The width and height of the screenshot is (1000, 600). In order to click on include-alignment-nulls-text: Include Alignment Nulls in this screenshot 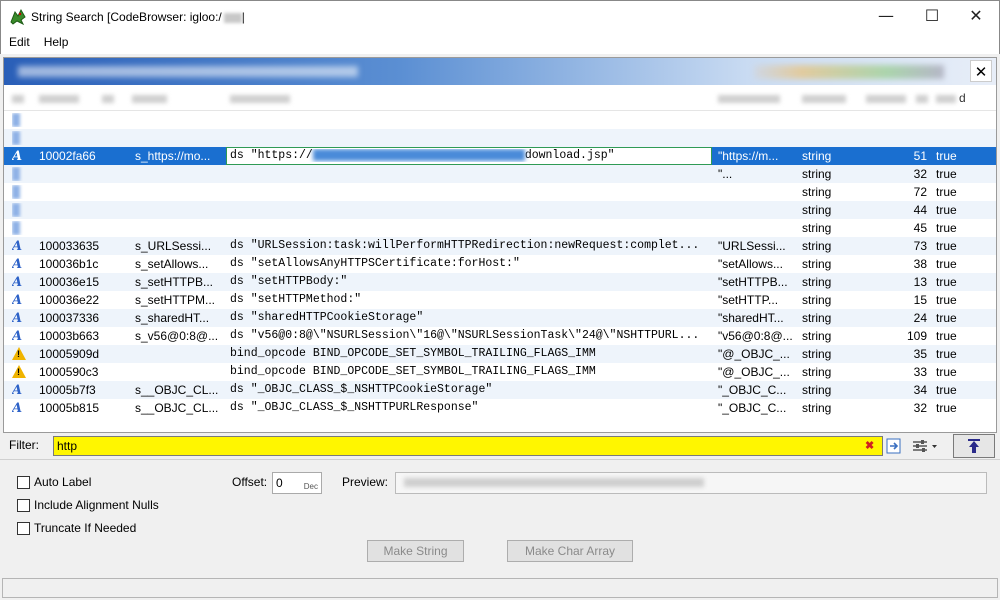, I will do `click(96, 505)`.